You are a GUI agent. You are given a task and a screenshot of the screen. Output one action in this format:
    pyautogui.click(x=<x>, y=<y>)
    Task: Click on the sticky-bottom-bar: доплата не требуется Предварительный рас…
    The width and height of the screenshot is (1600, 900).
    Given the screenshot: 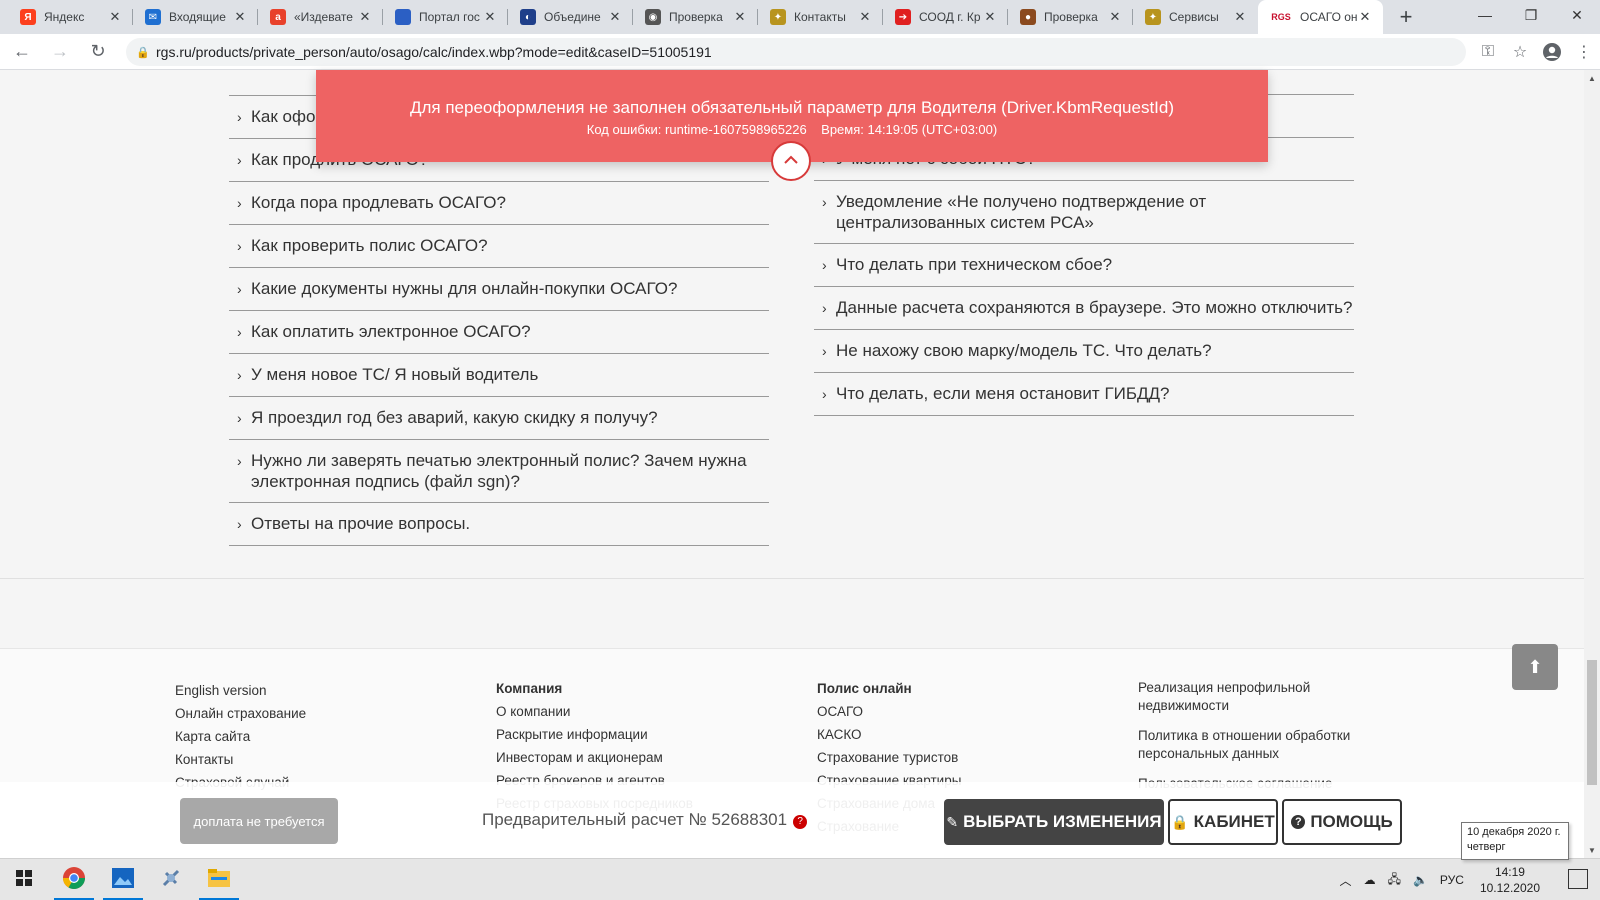 What is the action you would take?
    pyautogui.click(x=792, y=820)
    